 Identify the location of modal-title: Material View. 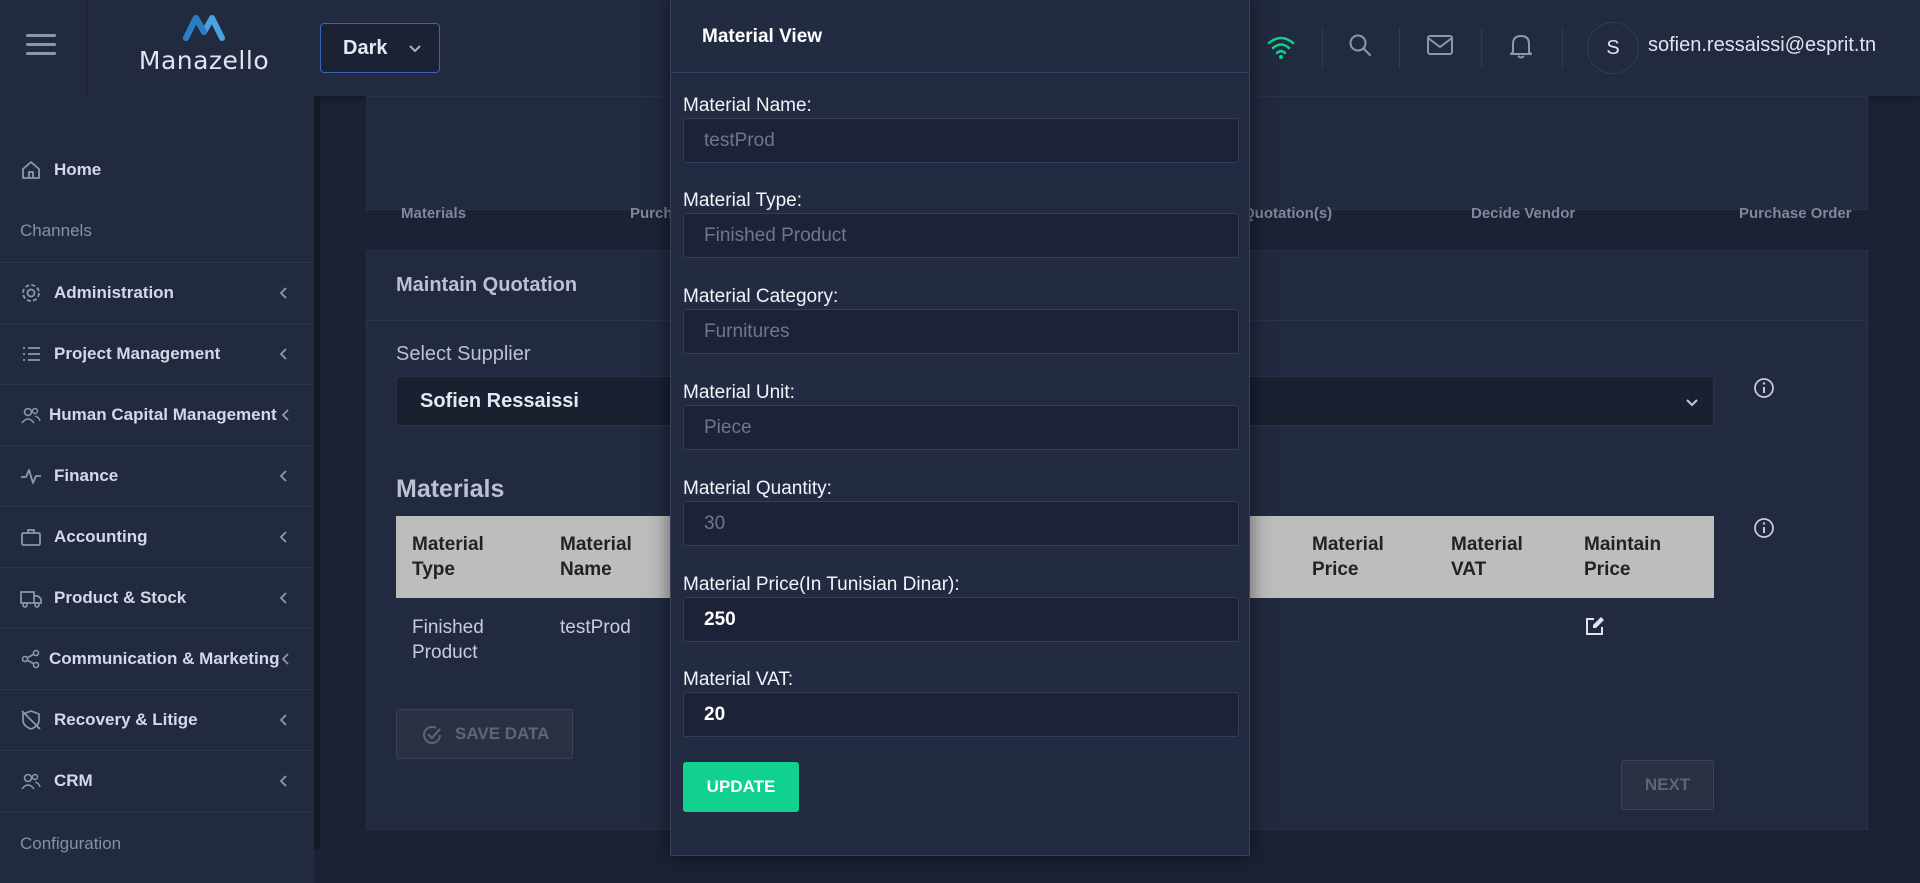
(762, 36).